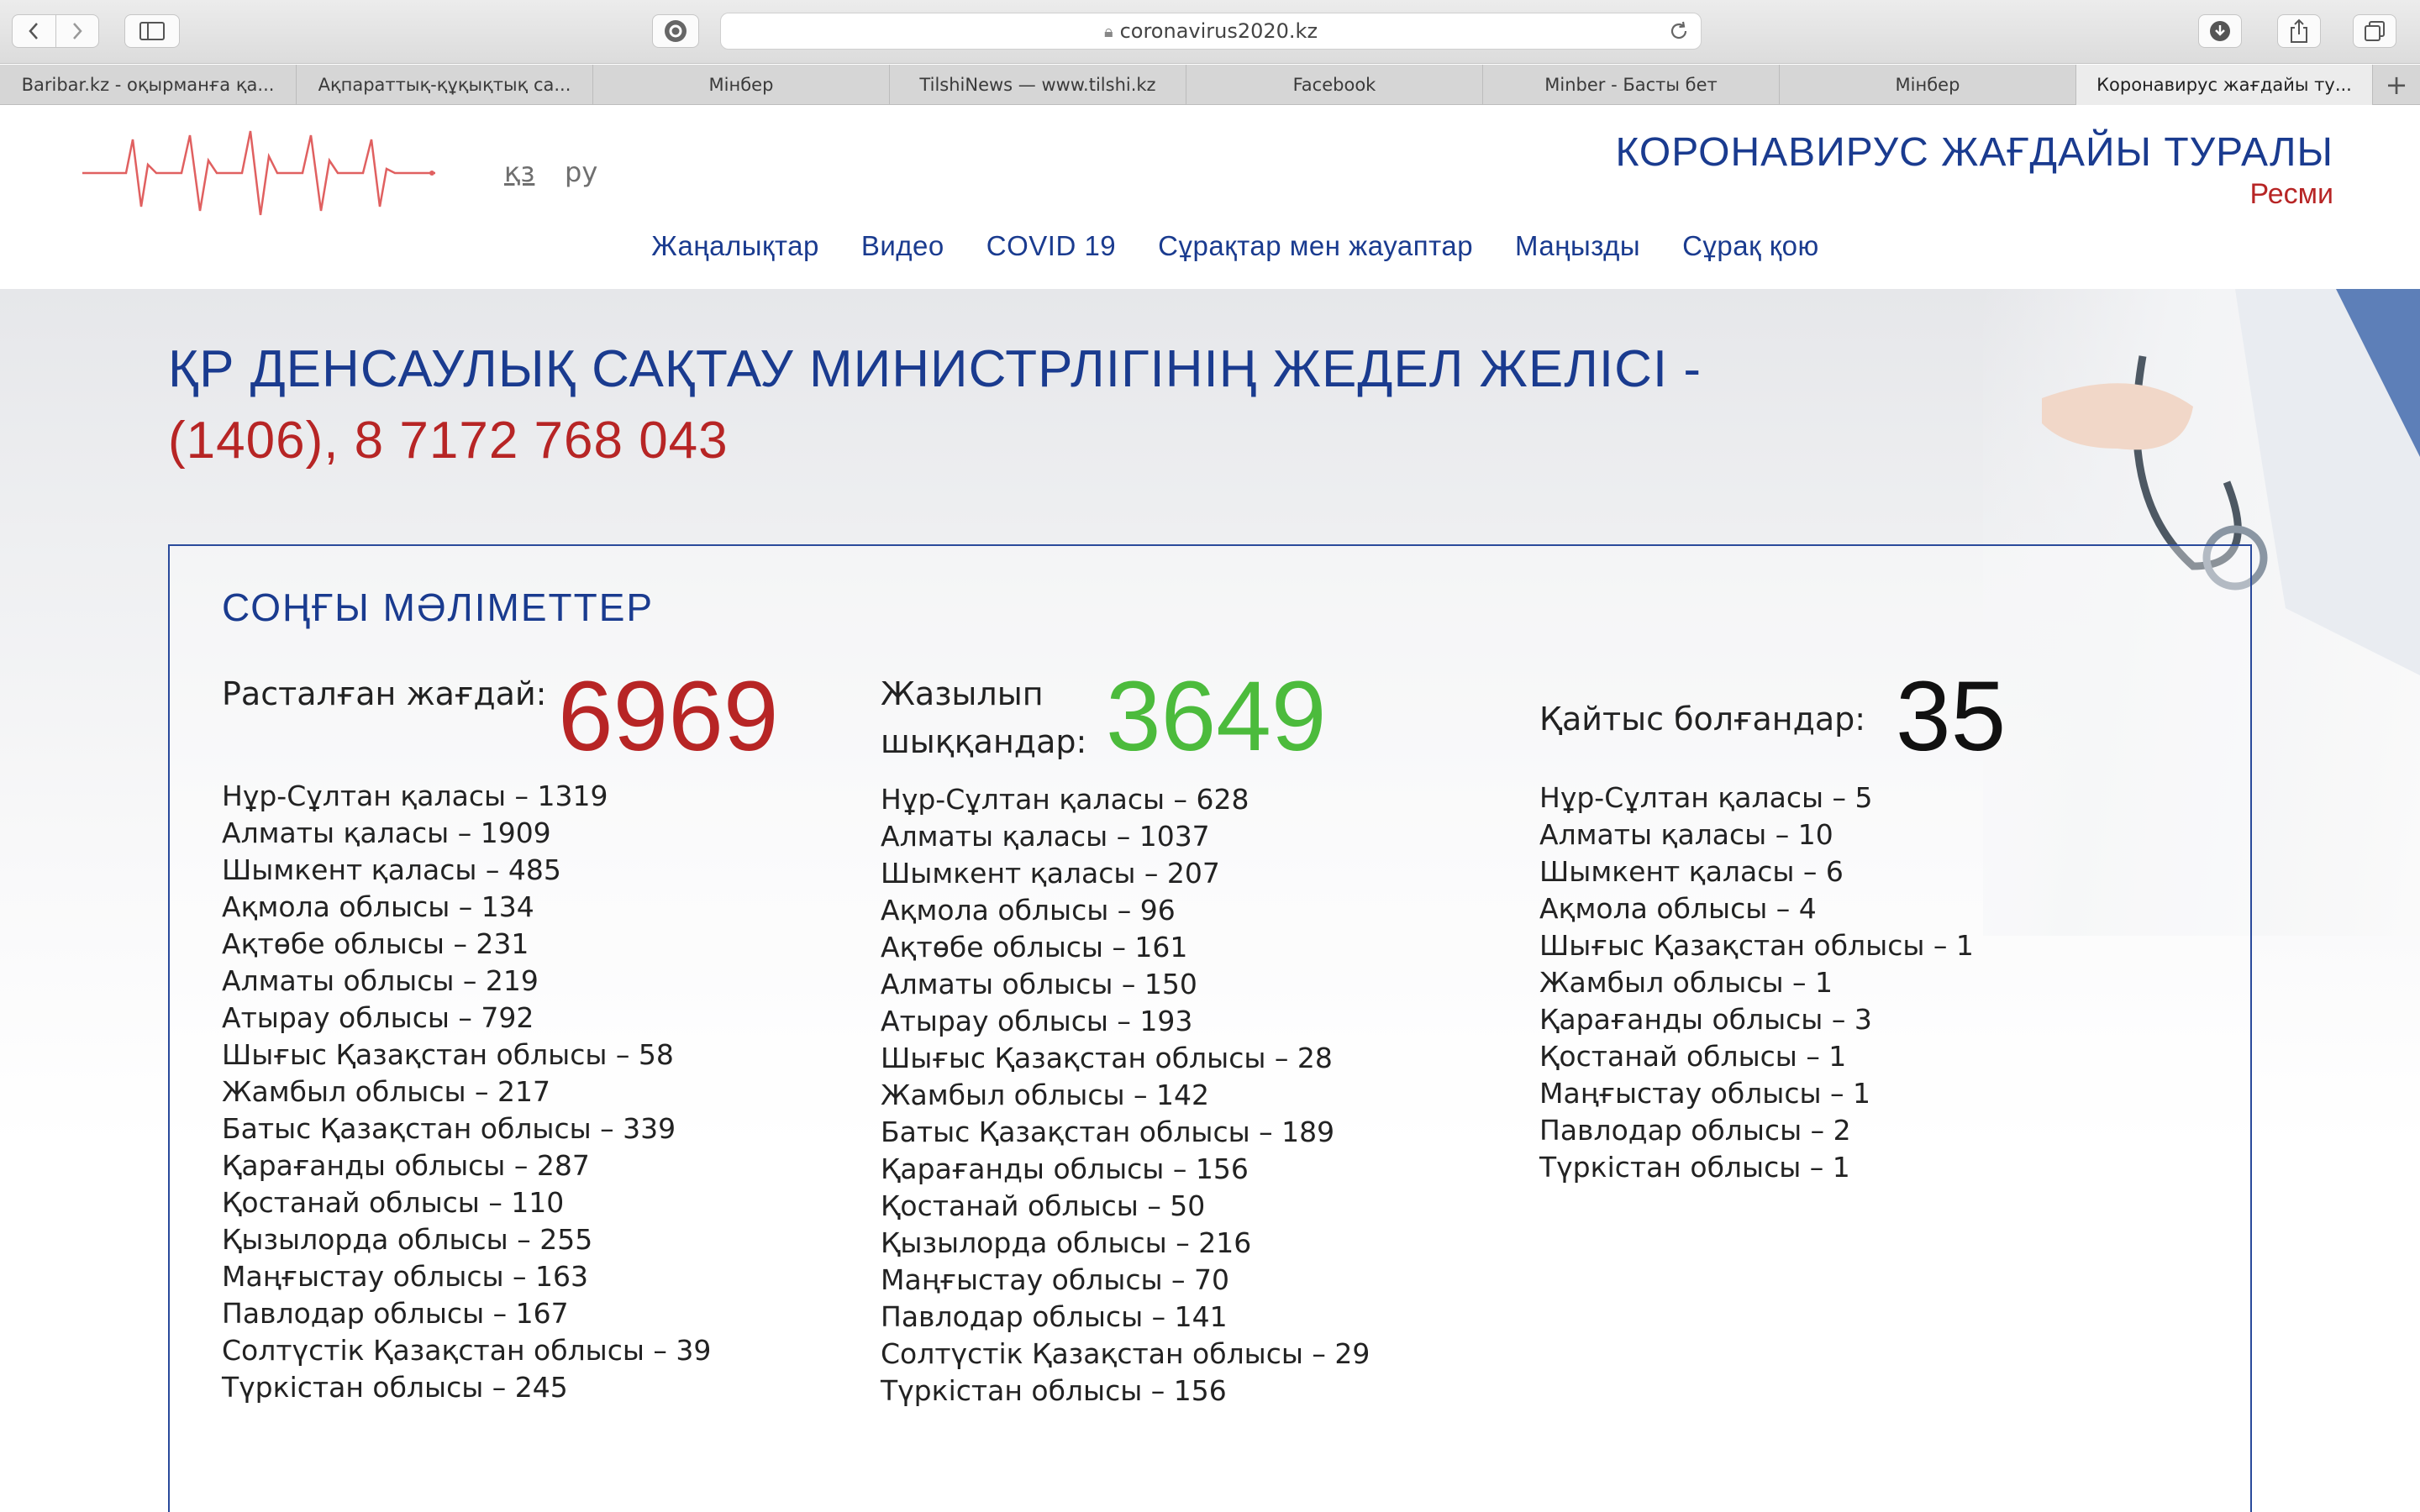  What do you see at coordinates (1678, 908) in the screenshot?
I see `list-item: Ақмола облысы – 4` at bounding box center [1678, 908].